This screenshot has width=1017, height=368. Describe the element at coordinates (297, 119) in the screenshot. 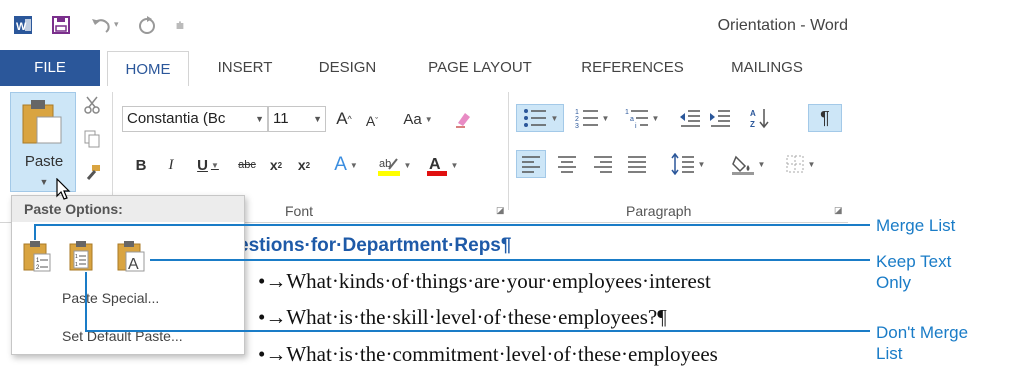

I see `font-size-combo: 11 ▼` at that location.